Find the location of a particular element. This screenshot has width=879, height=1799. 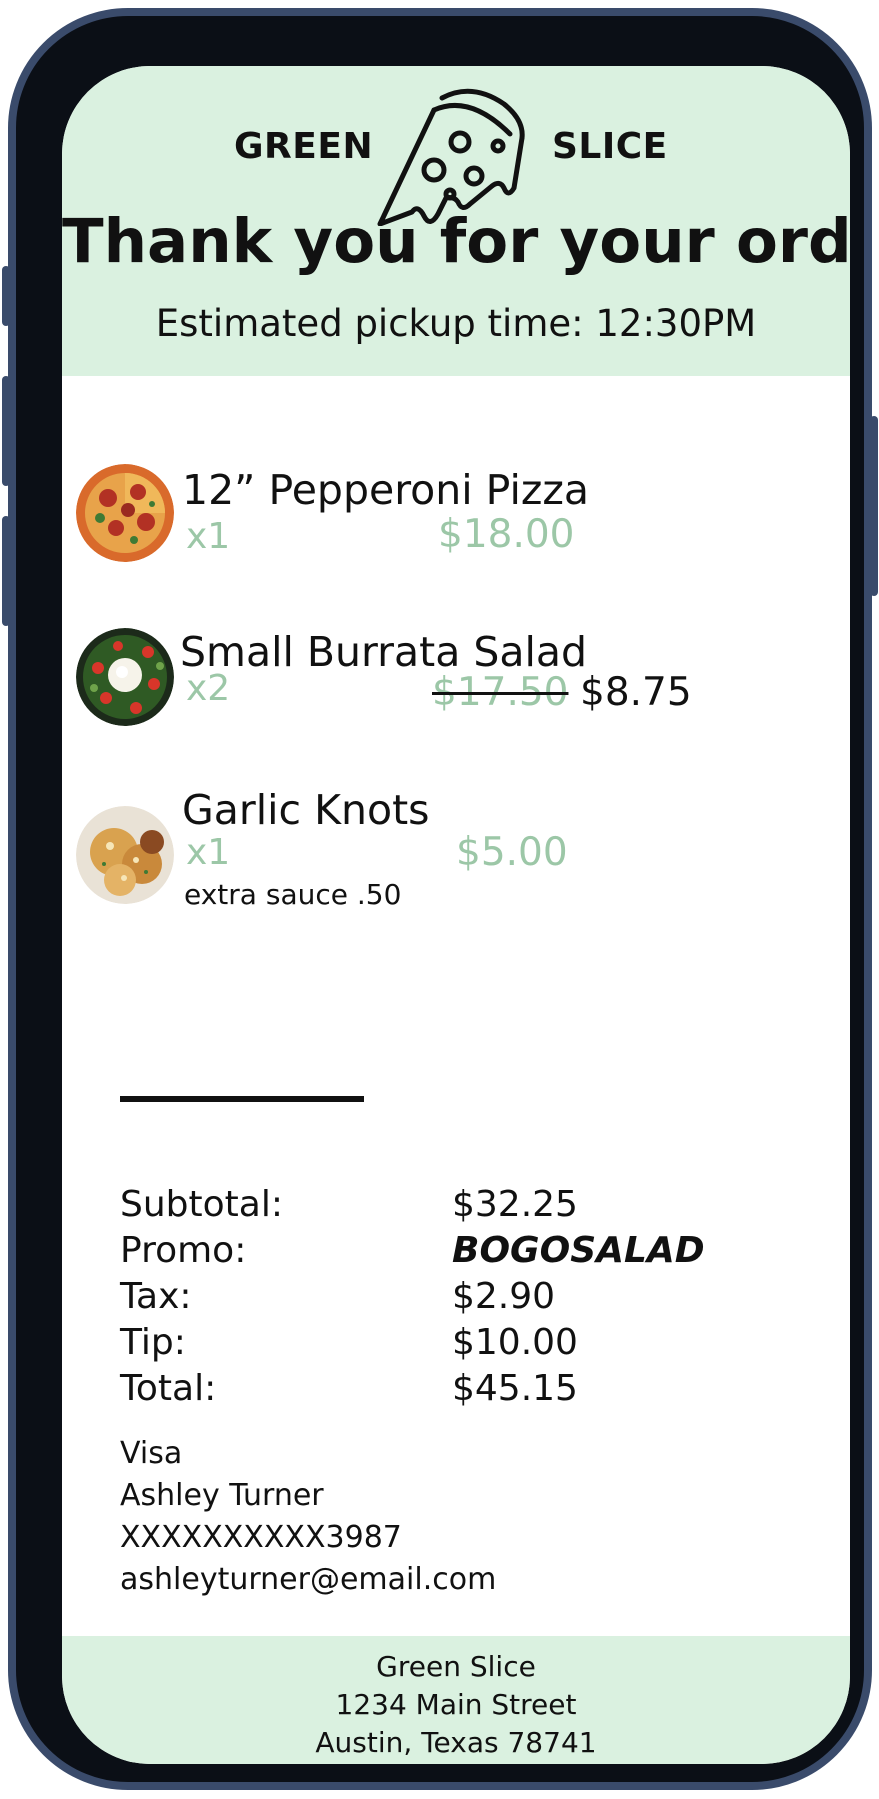

brand-name-left: GREEN is located at coordinates (304, 146).